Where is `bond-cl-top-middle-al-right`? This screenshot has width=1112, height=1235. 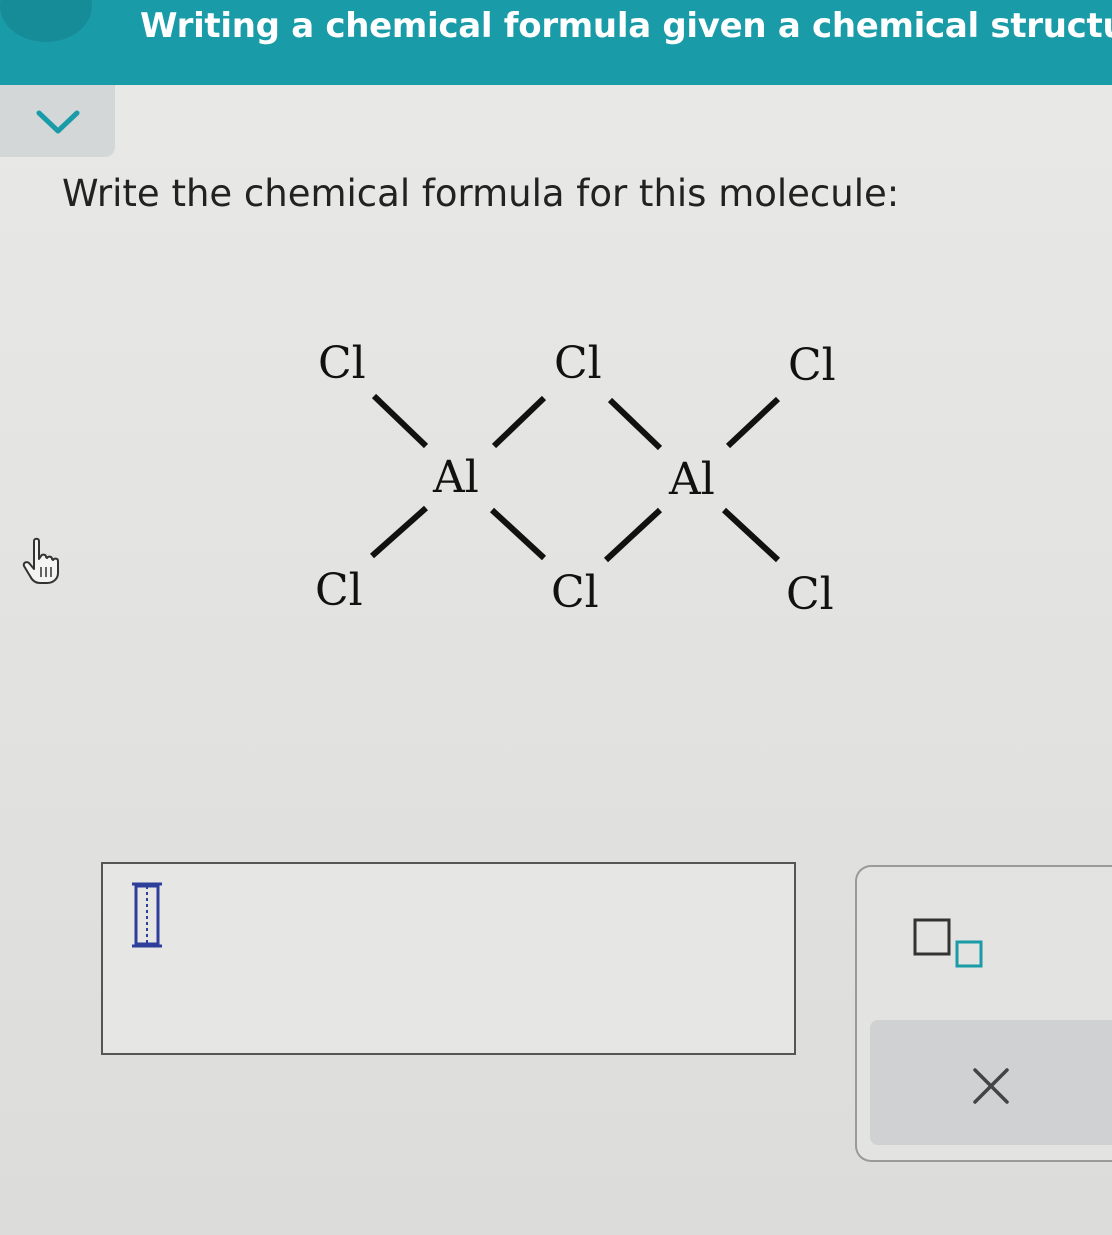 bond-cl-top-middle-al-right is located at coordinates (635, 424).